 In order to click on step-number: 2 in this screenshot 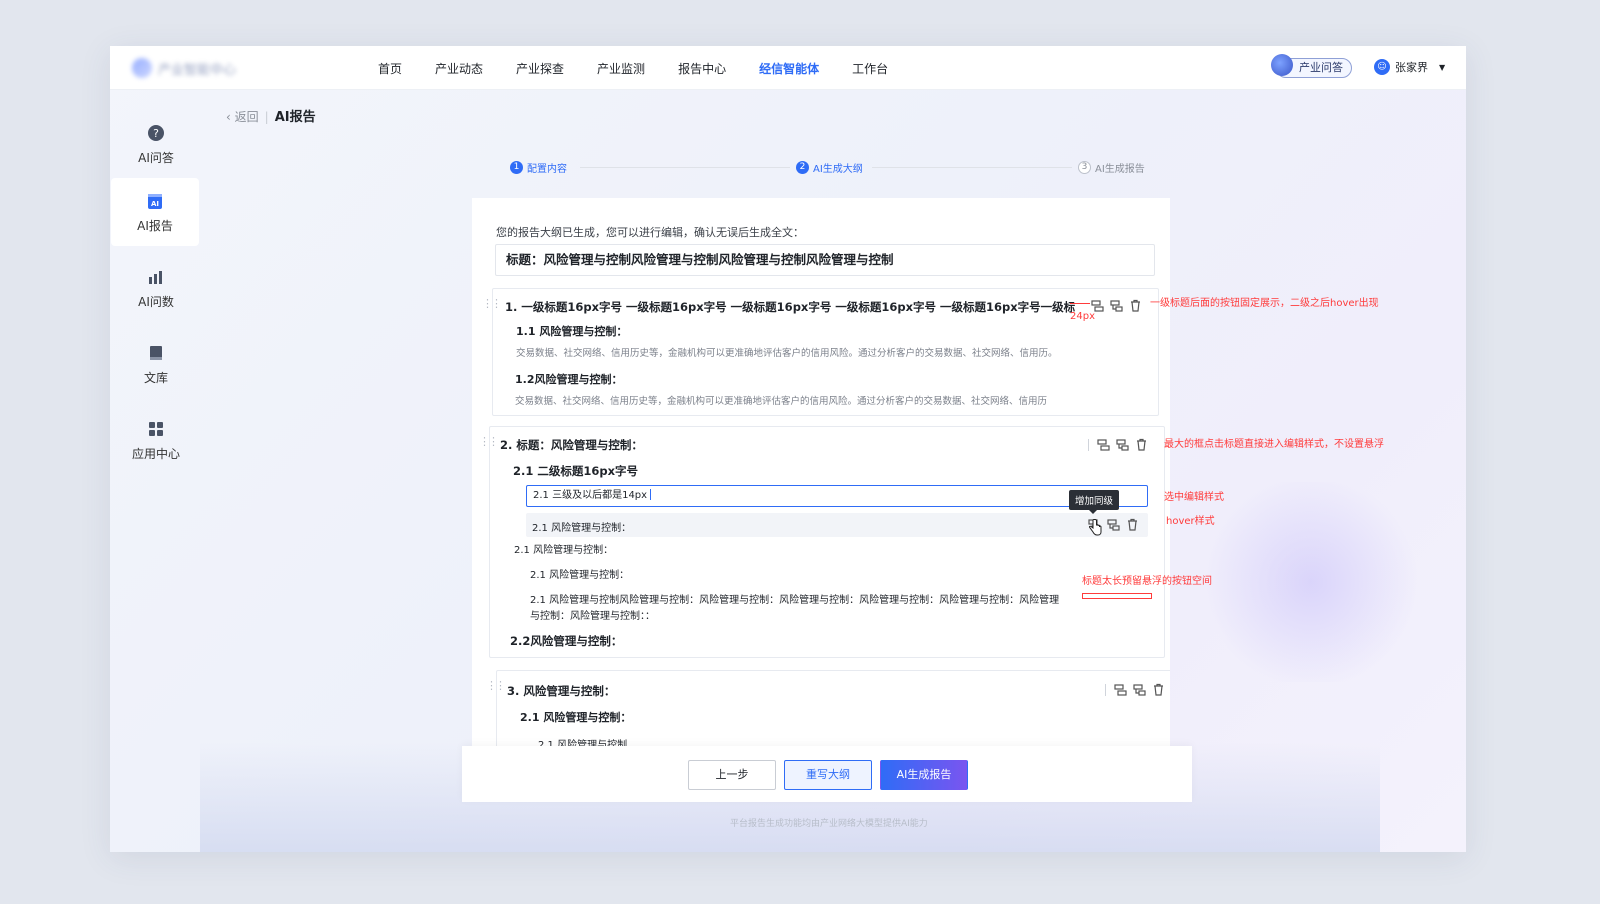, I will do `click(802, 167)`.